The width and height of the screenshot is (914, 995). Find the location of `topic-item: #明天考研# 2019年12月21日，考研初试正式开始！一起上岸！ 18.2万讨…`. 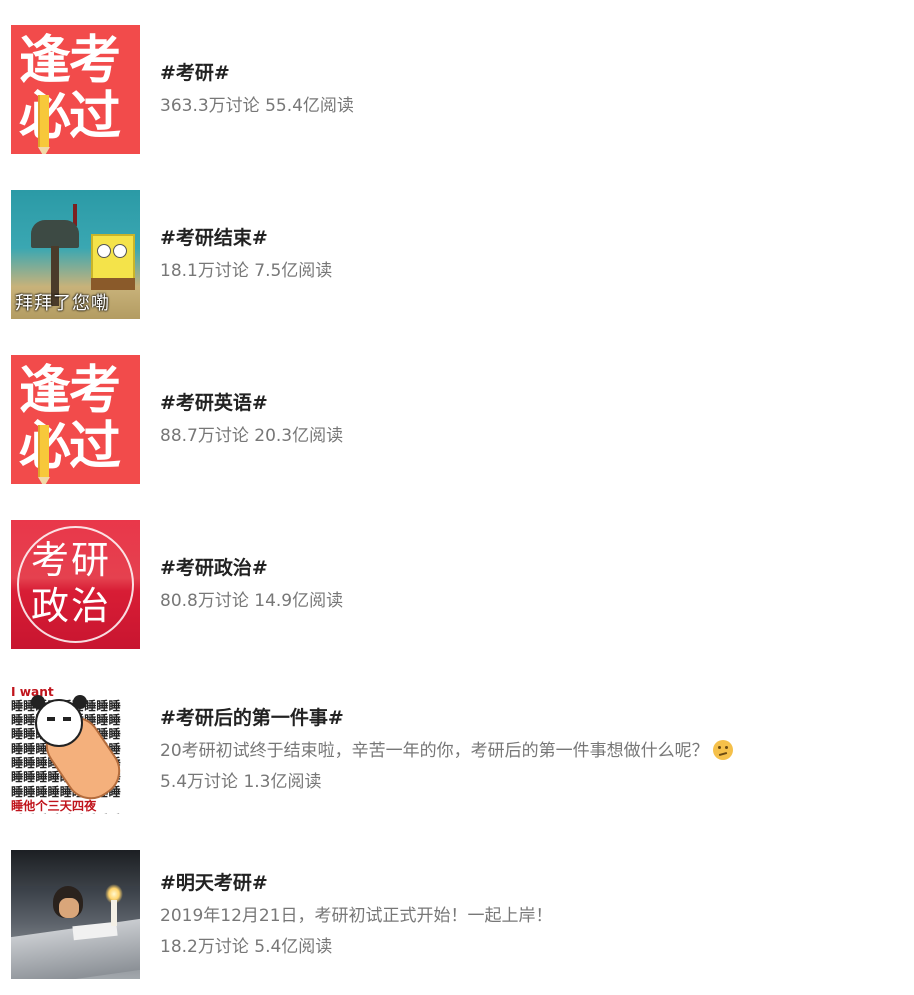

topic-item: #明天考研# 2019年12月21日，考研初试正式开始！一起上岸！ 18.2万讨… is located at coordinates (451, 914).